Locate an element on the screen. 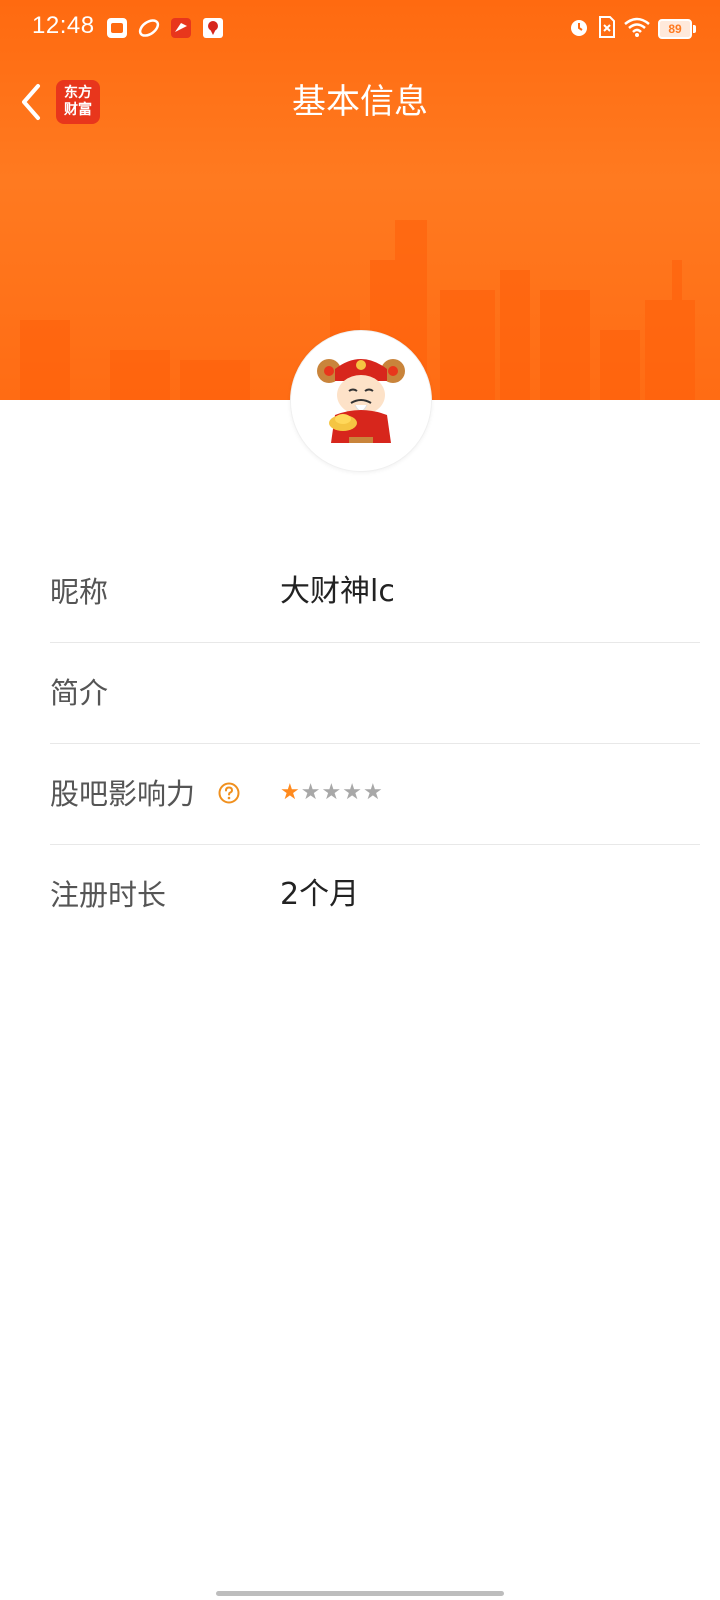 Image resolution: width=720 pixels, height=1600 pixels. home-indicator is located at coordinates (360, 1593).